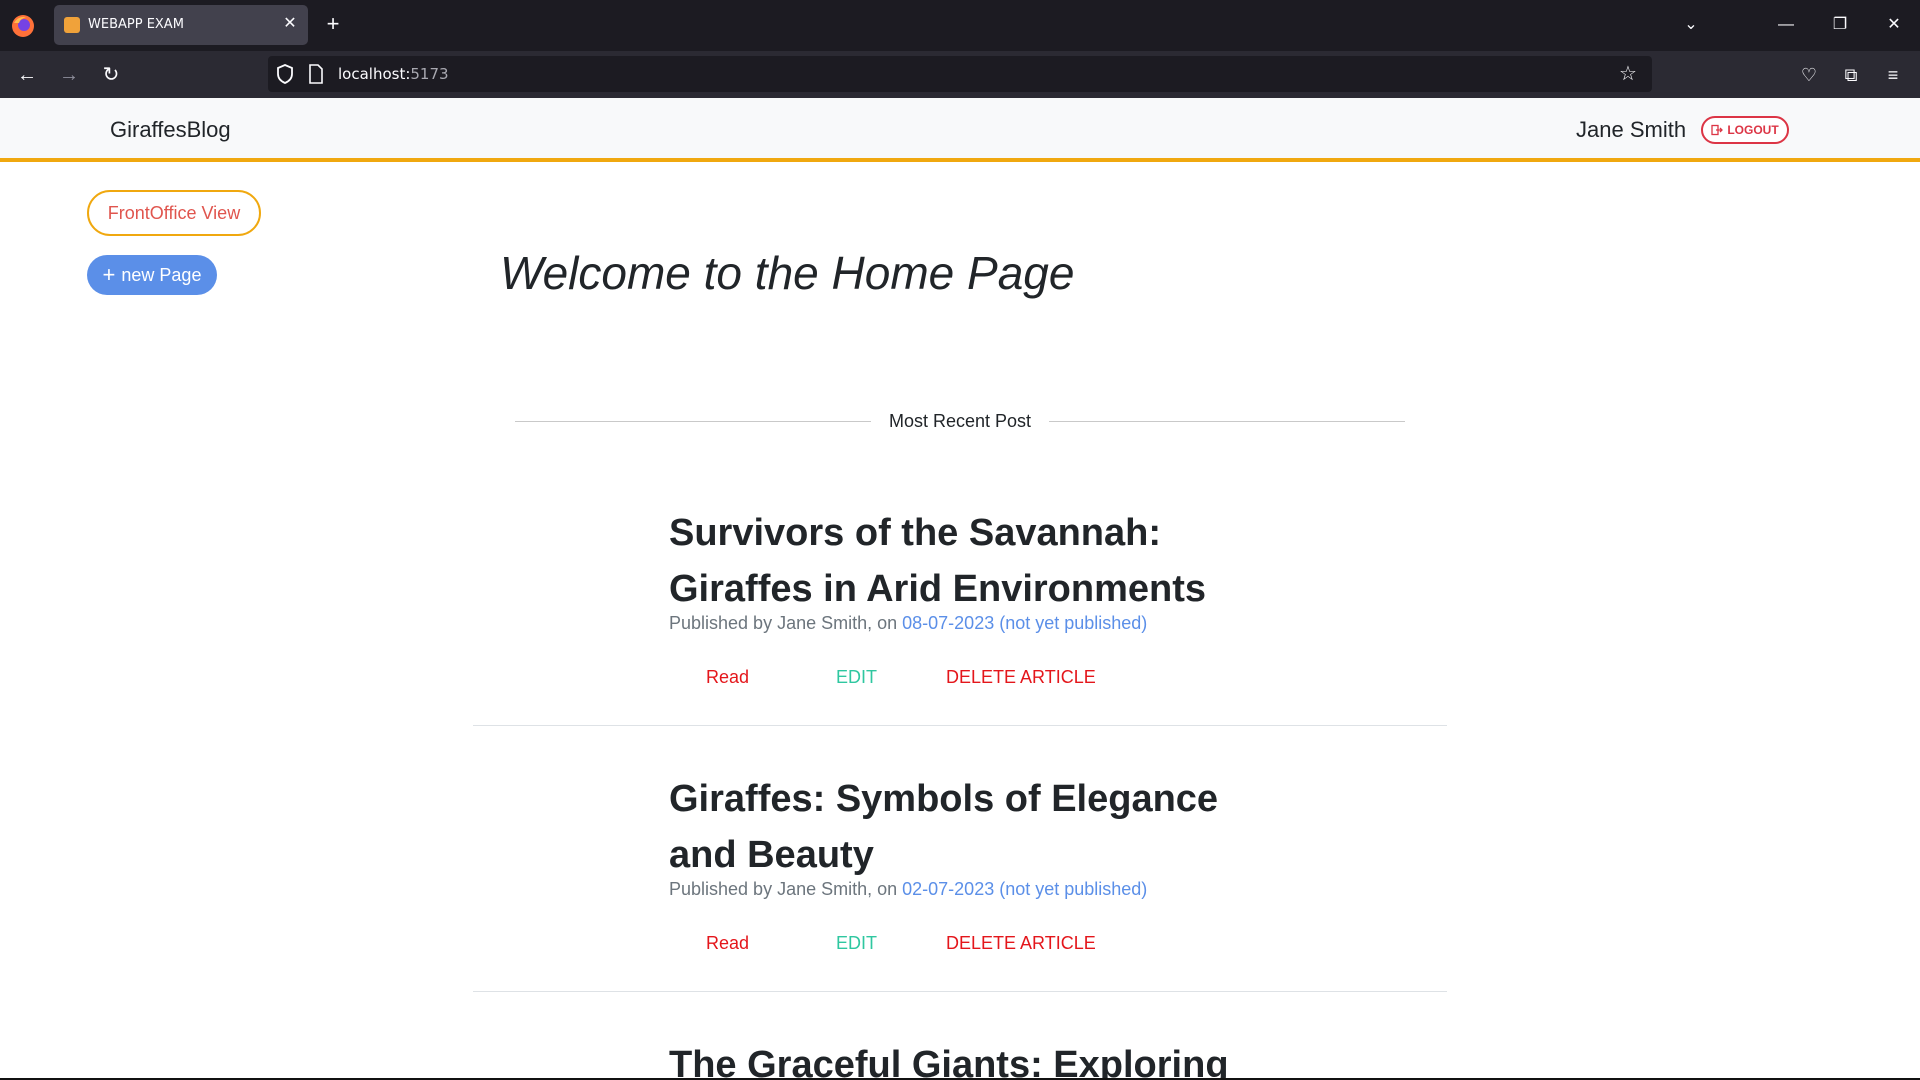 This screenshot has width=1920, height=1080. What do you see at coordinates (787, 273) in the screenshot?
I see `page-title: Welcome to the Home Page` at bounding box center [787, 273].